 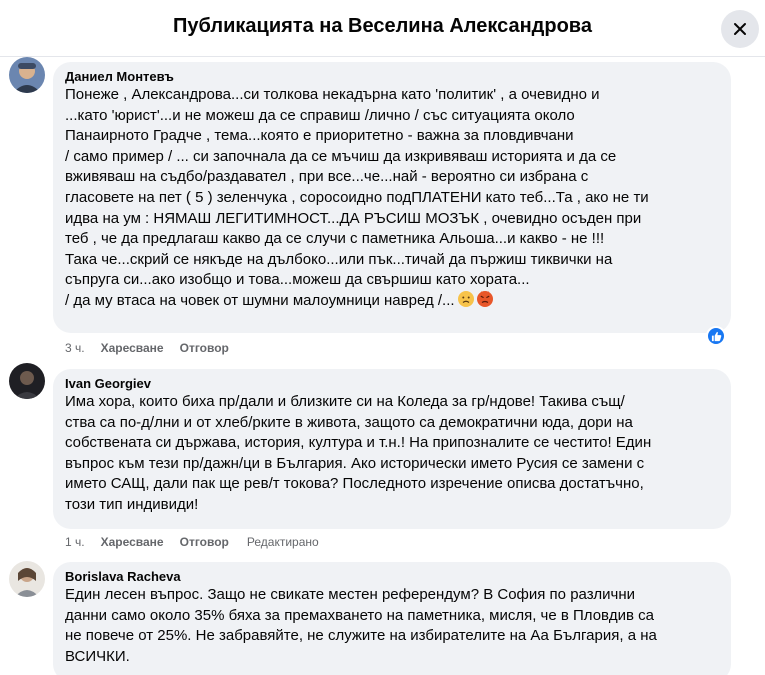 What do you see at coordinates (465, 298) in the screenshot?
I see `sad-face-emoji` at bounding box center [465, 298].